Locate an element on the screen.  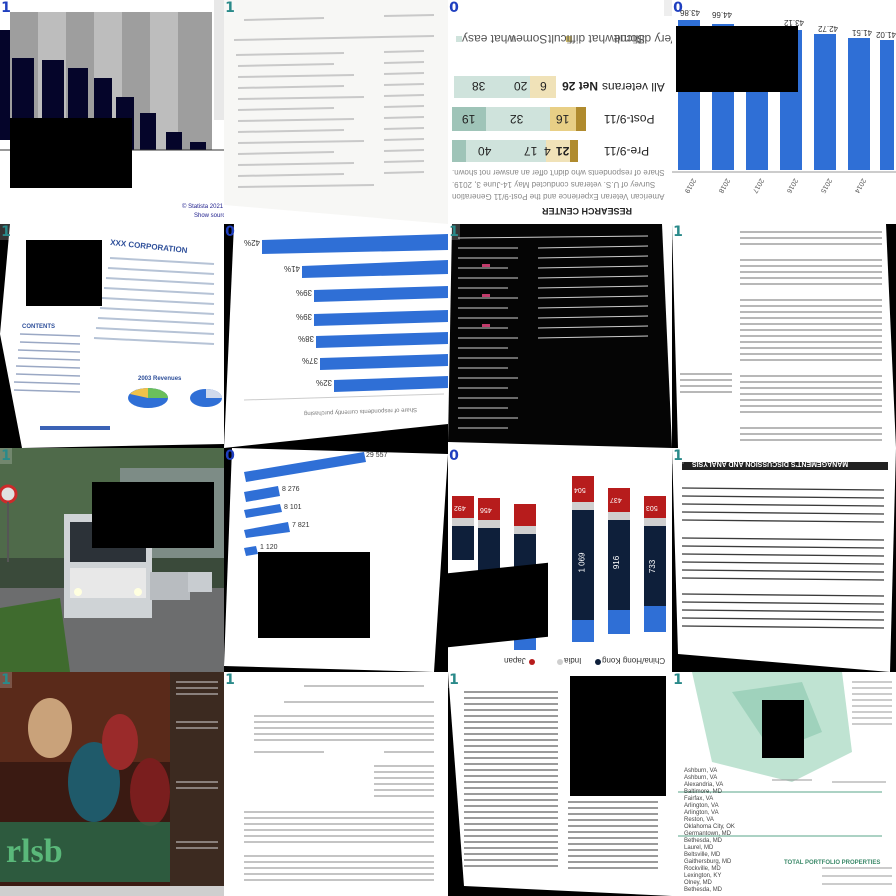
tile-legal-document: 1 is located at coordinates (336, 784).